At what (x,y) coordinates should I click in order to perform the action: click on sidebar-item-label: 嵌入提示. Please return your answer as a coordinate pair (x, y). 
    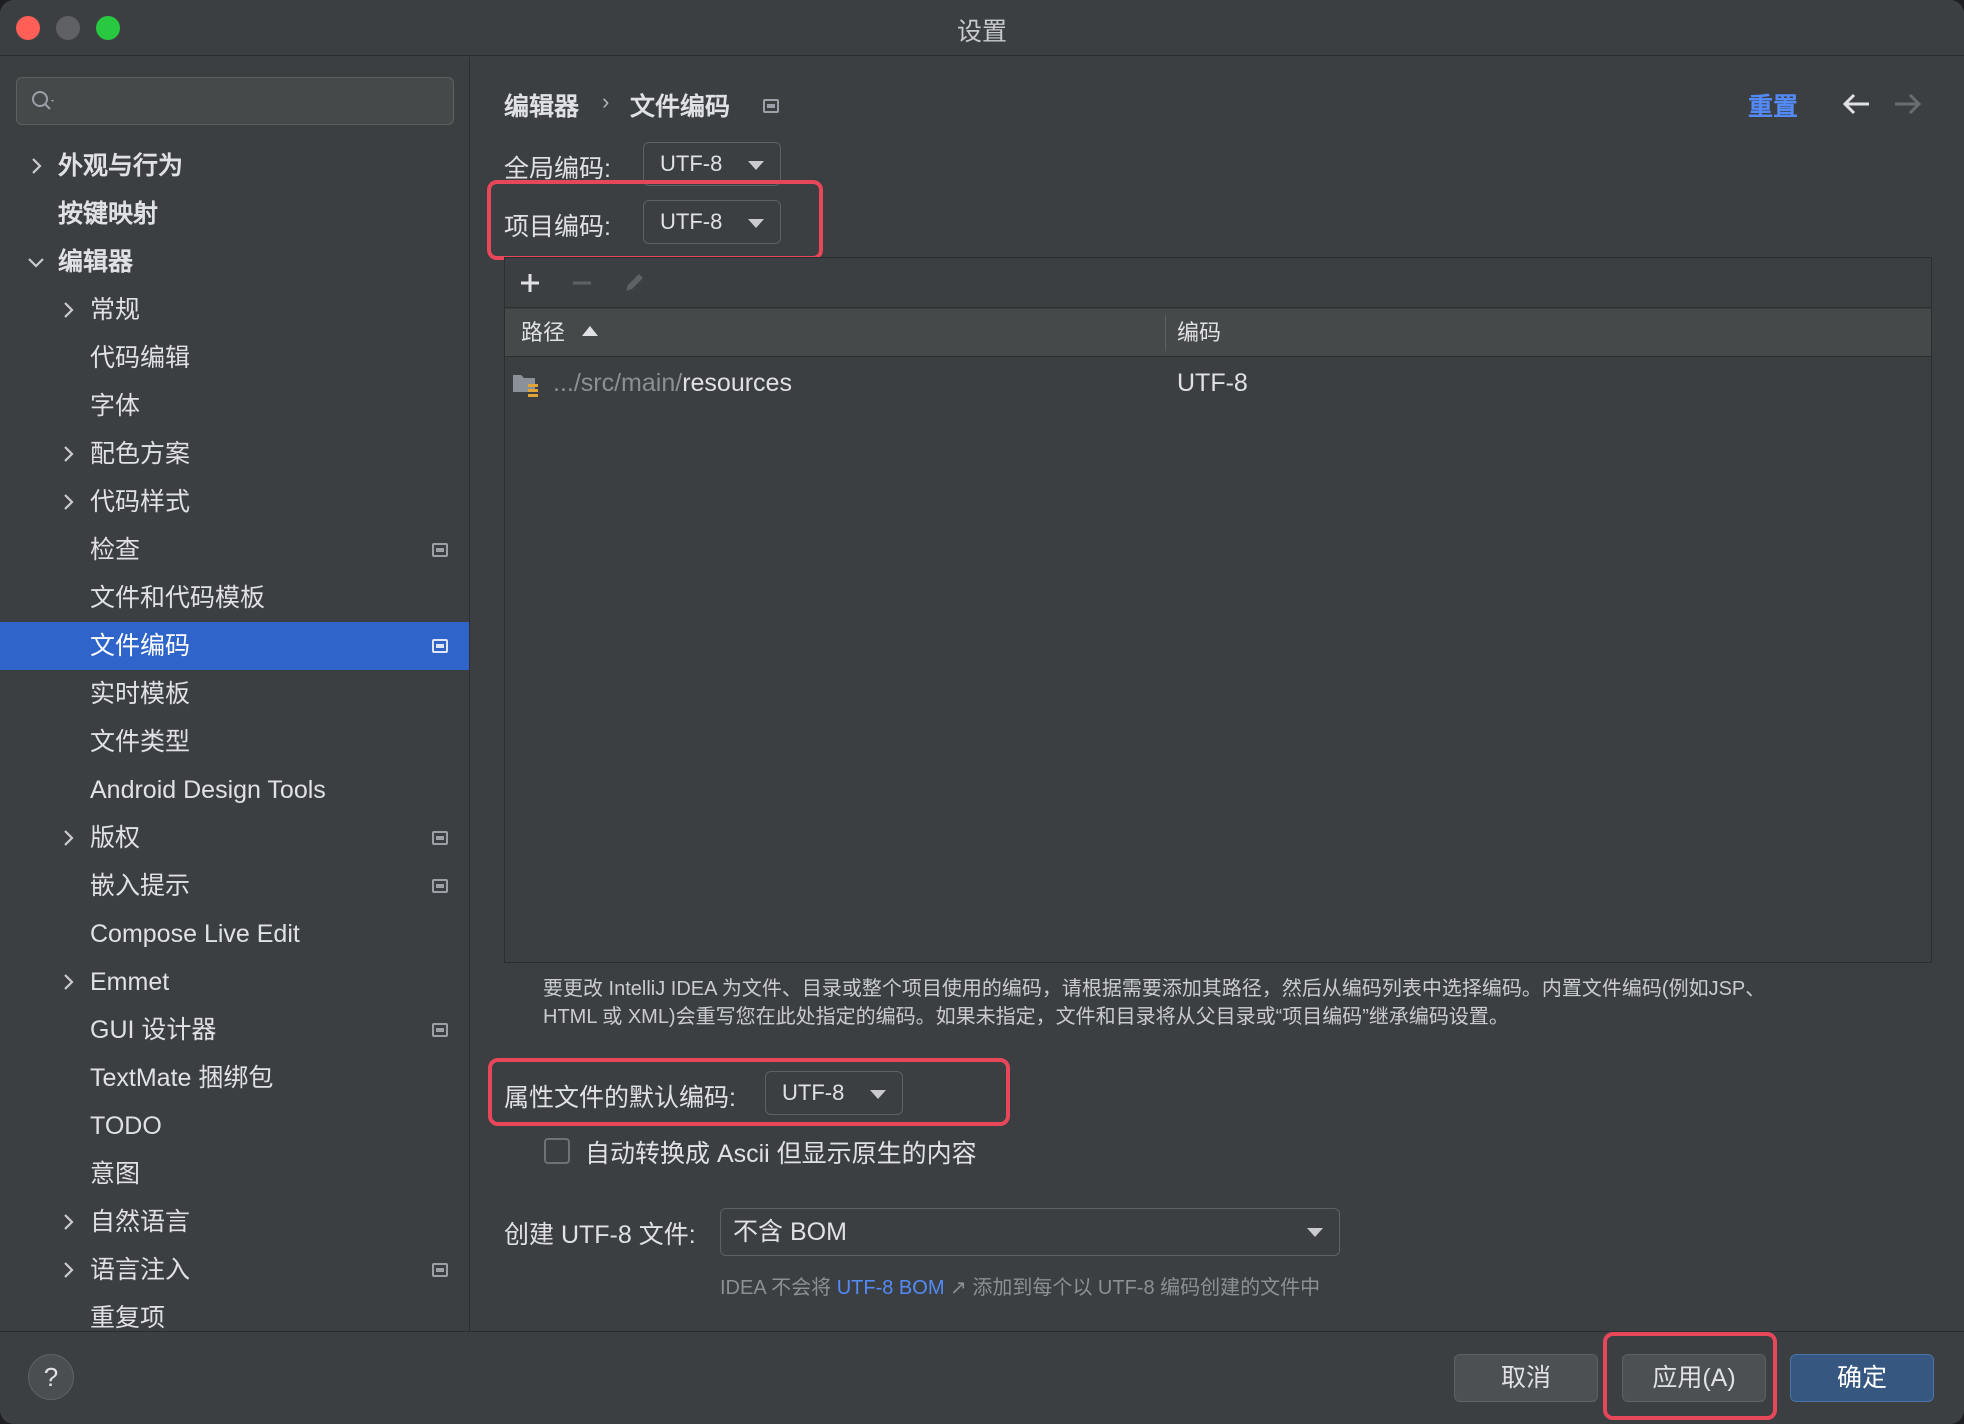
    Looking at the image, I should click on (140, 886).